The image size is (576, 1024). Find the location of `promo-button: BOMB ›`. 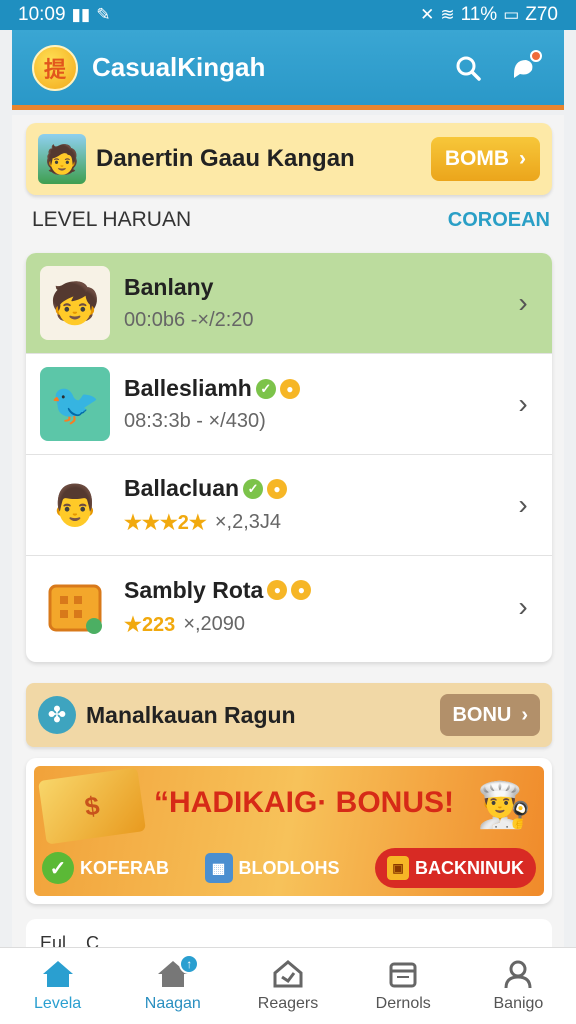

promo-button: BOMB › is located at coordinates (485, 159).